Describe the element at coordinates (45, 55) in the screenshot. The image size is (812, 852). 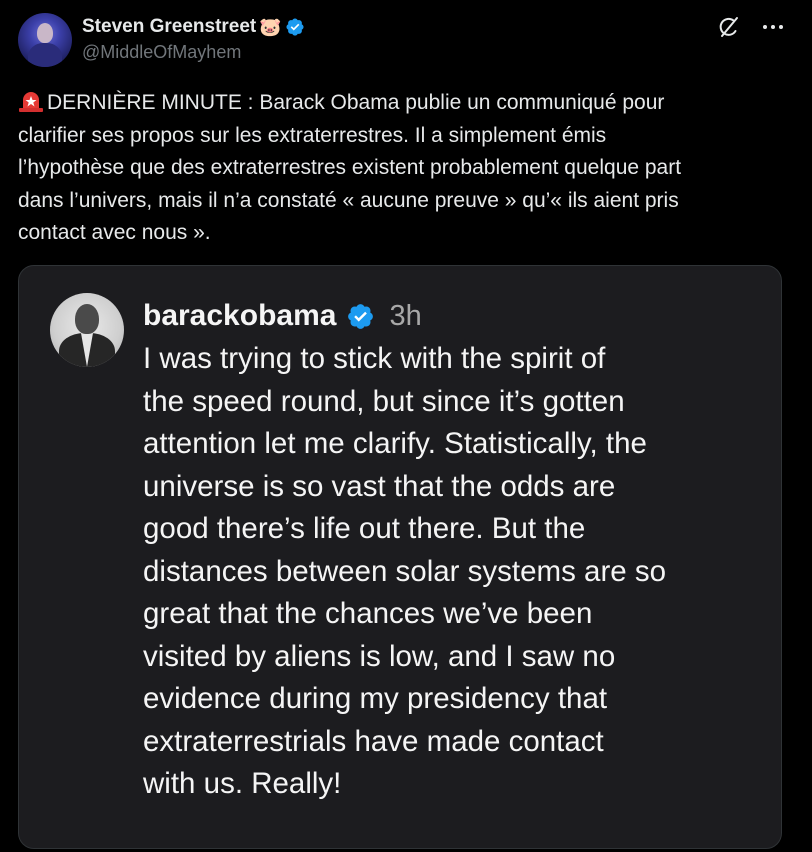
I see `avatar-body` at that location.